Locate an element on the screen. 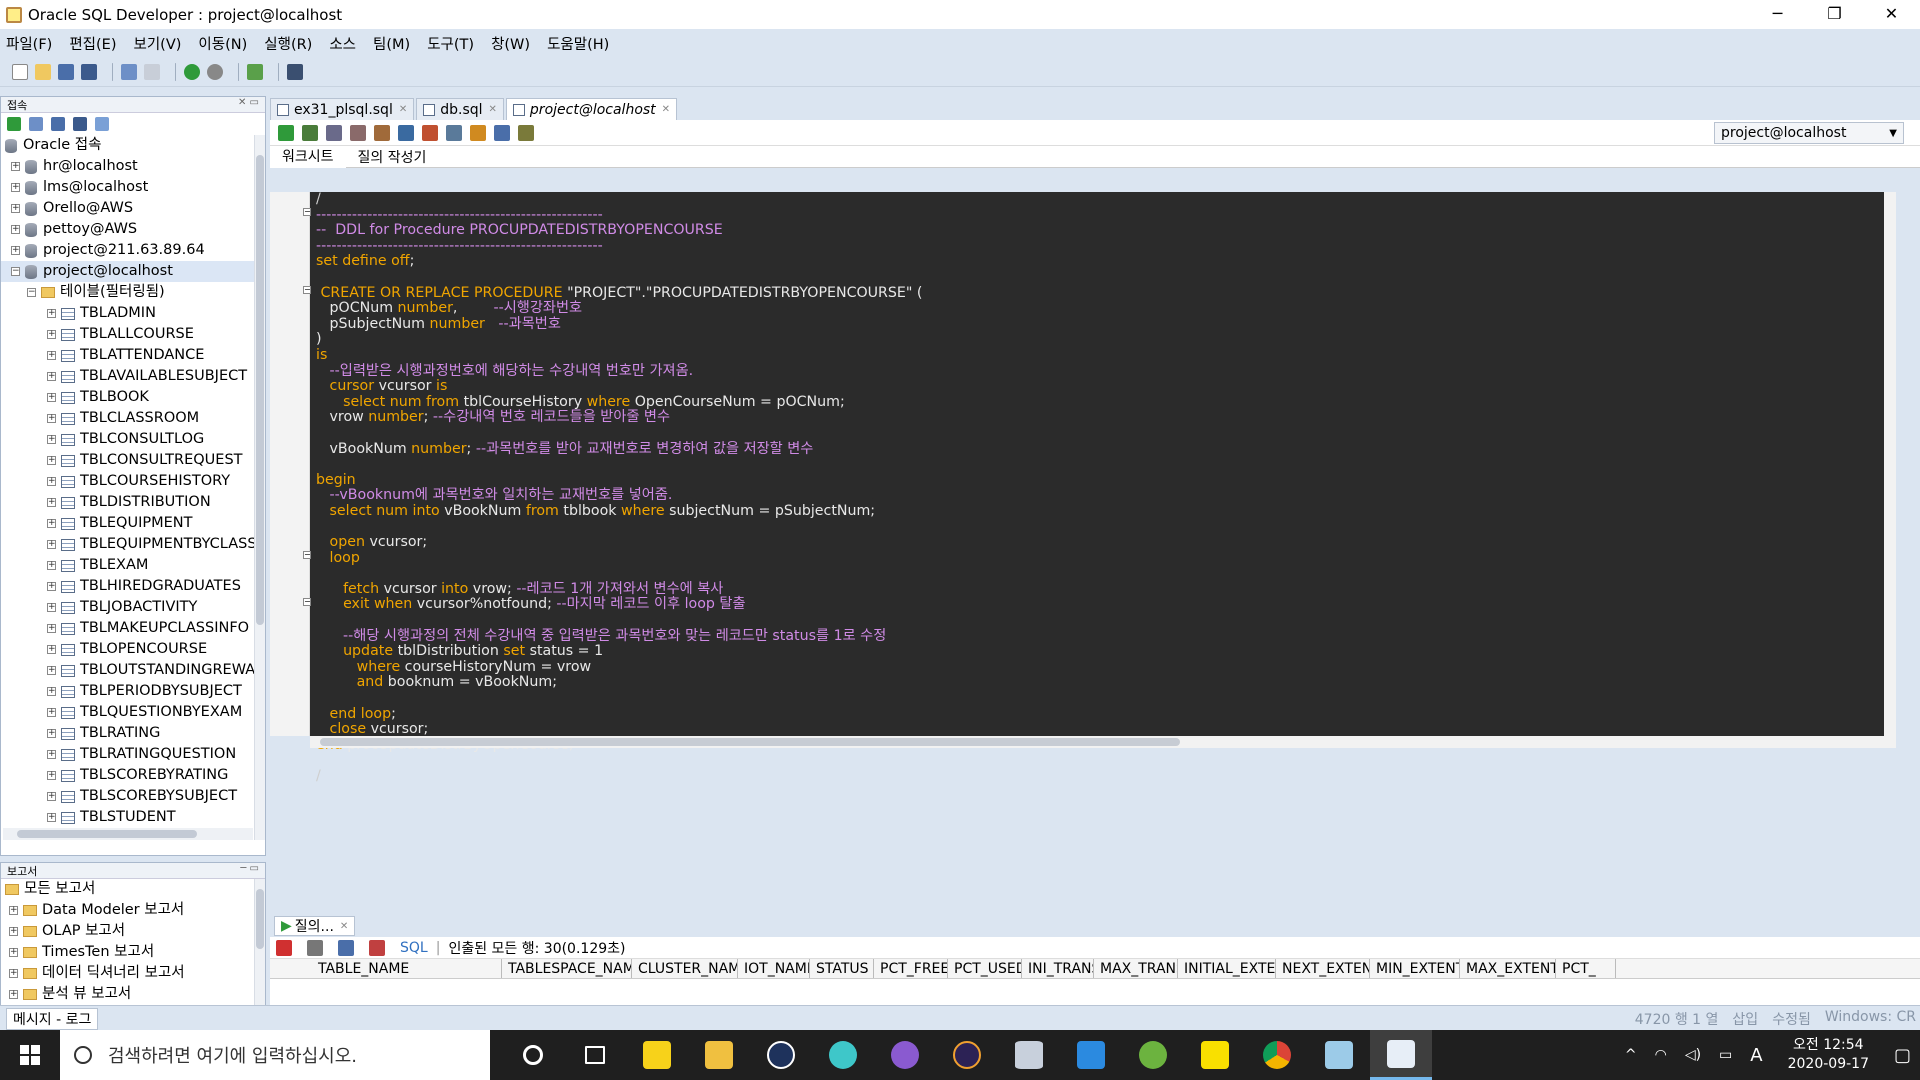 This screenshot has width=1920, height=1080. tree-connection: + hr@localhost is located at coordinates (133, 166).